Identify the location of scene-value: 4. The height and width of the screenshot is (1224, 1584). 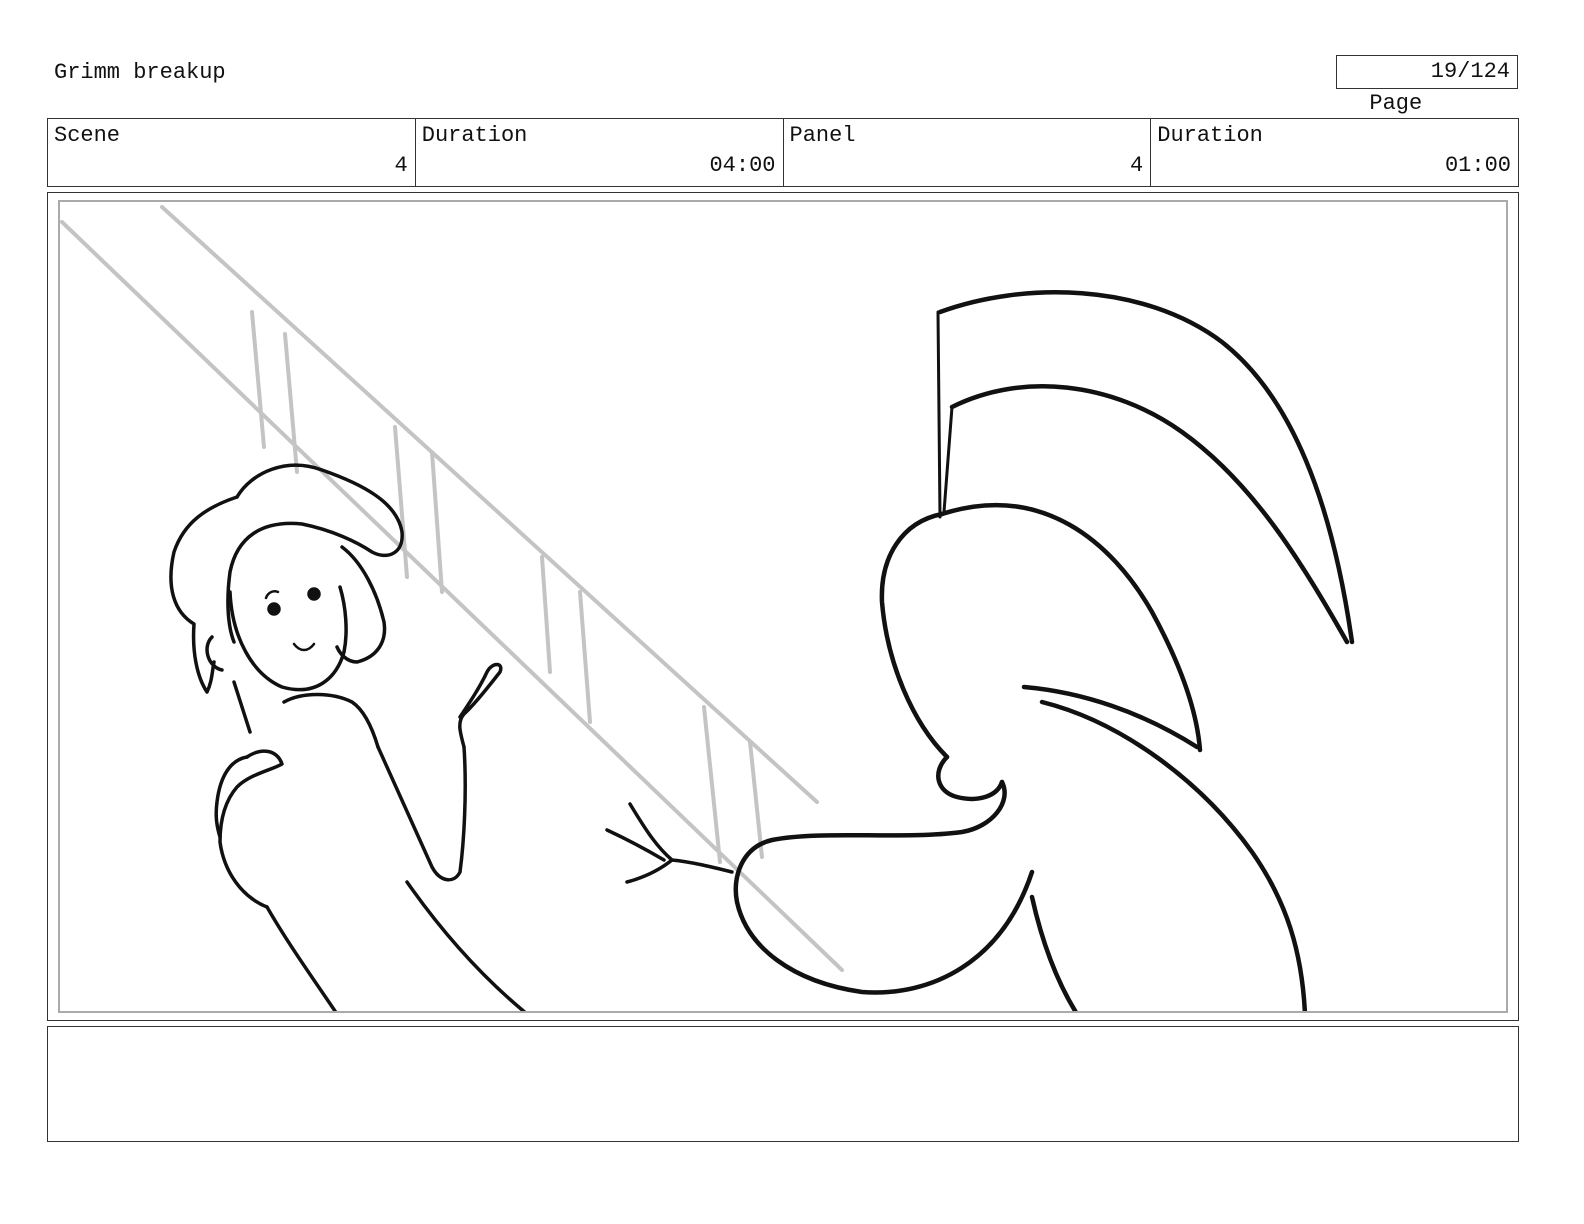
(401, 165).